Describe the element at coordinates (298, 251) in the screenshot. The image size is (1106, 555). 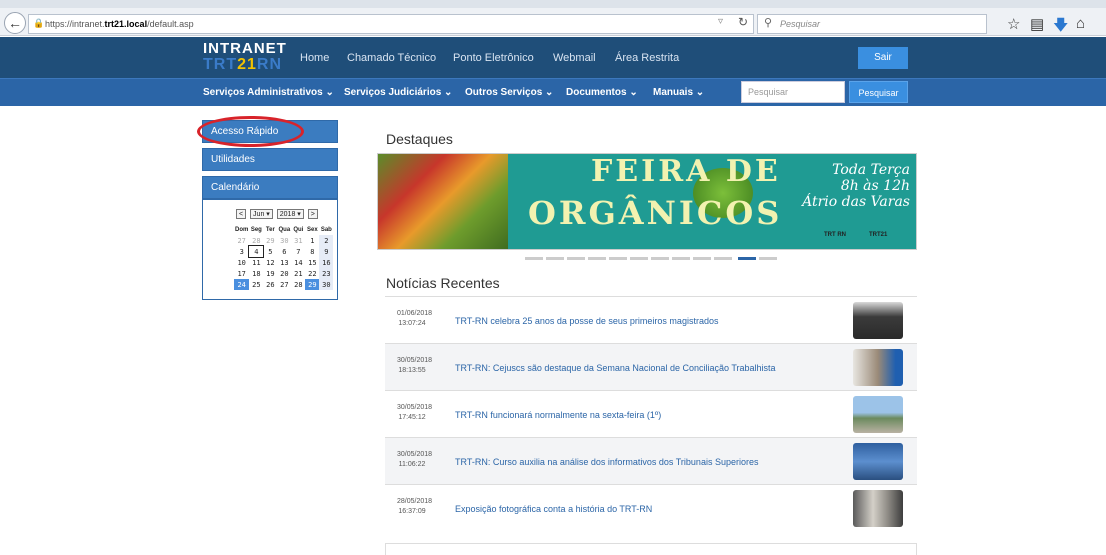
I see `calendar-day: 7` at that location.